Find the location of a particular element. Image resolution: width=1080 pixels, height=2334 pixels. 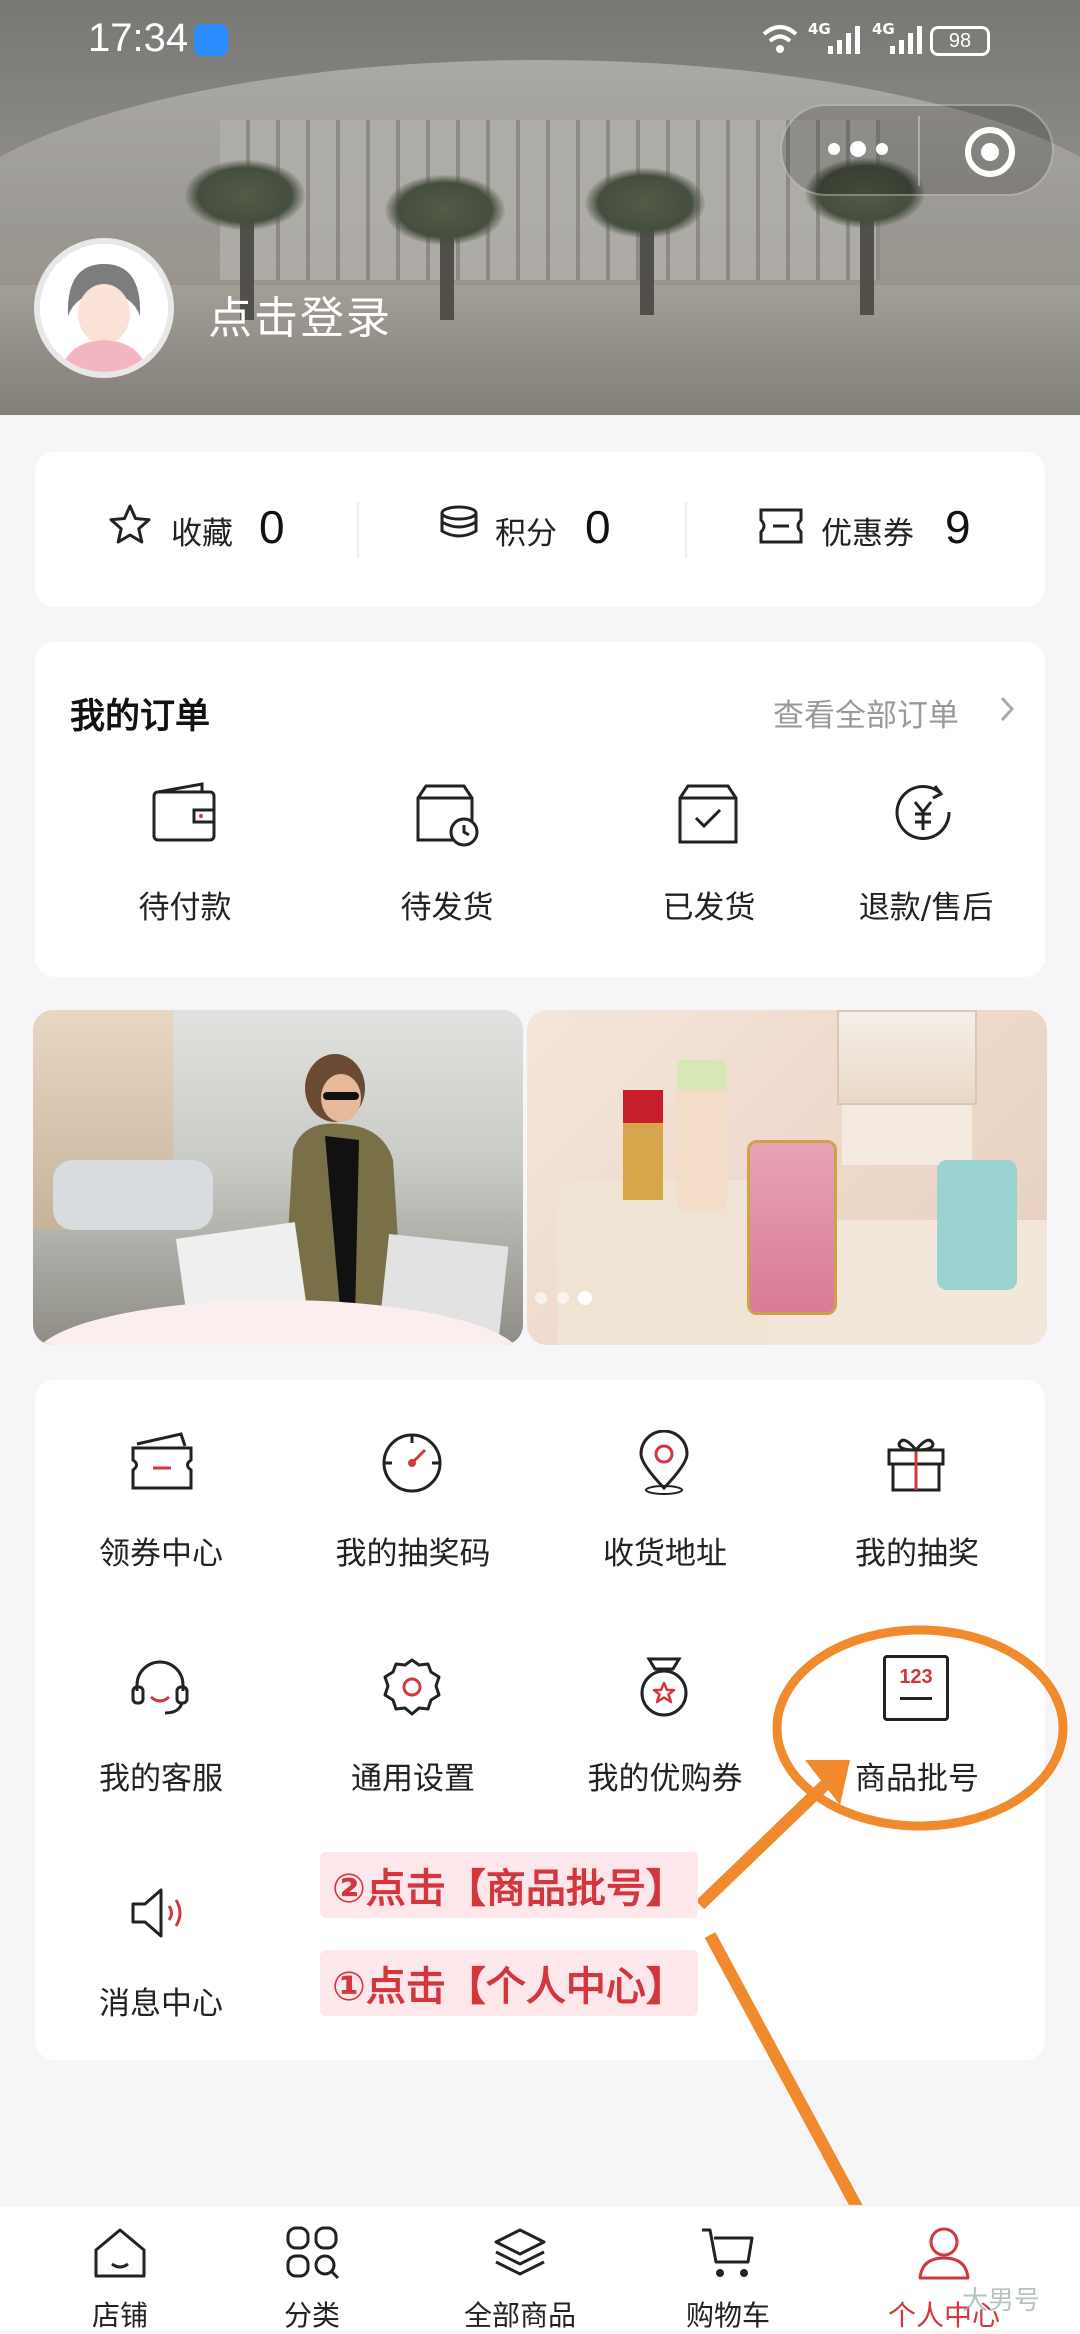

signal-icon is located at coordinates (846, 40).